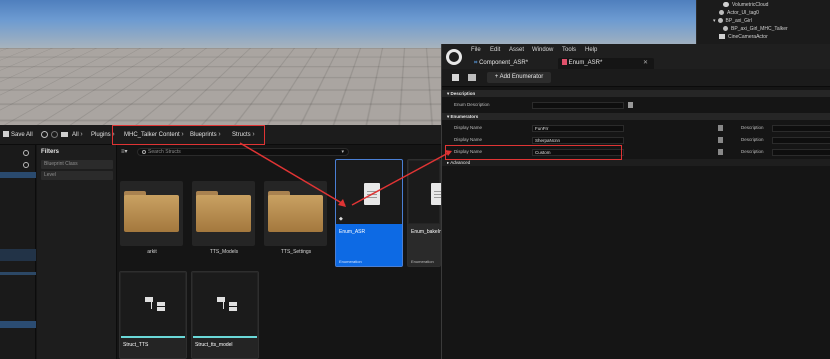  I want to click on annotation-arrows, so click(345, 174).